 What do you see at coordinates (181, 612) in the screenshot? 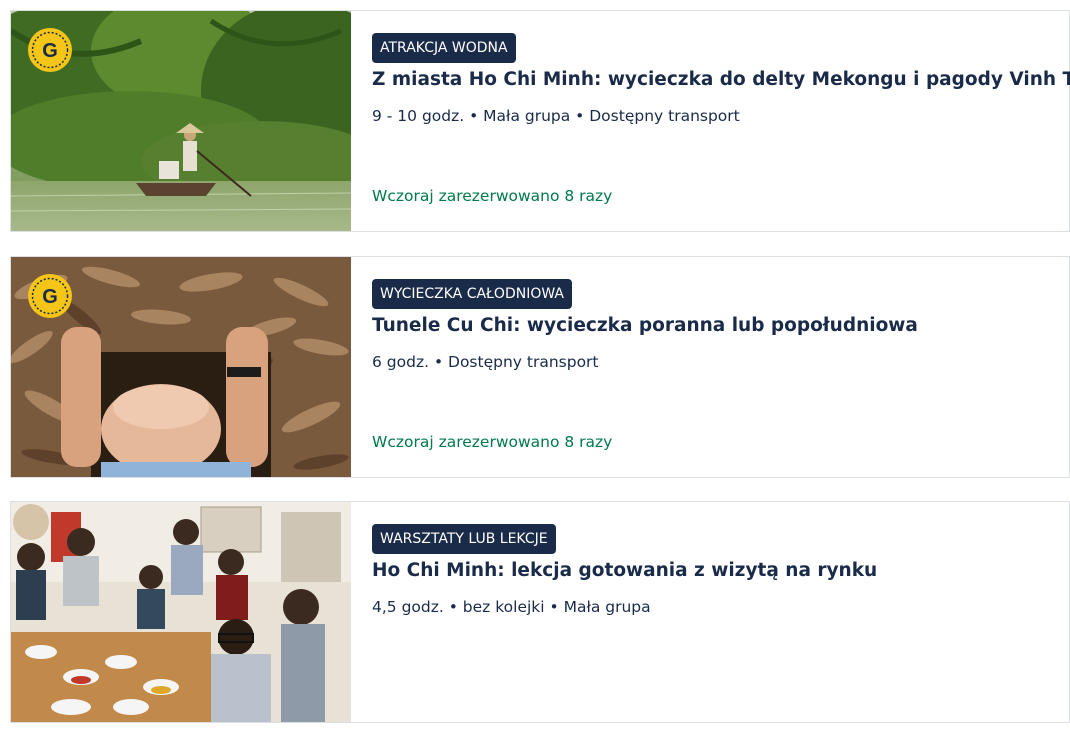
I see `activity-image-cooking-class` at bounding box center [181, 612].